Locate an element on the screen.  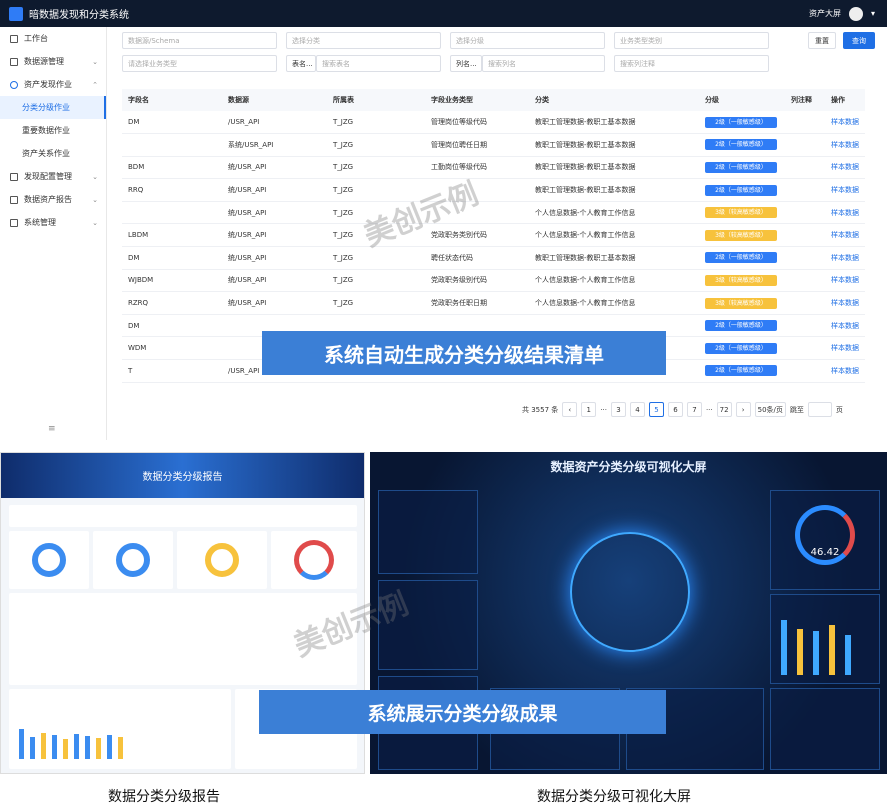
datasource-filter: 数据源/Schema is located at coordinates (199, 40).